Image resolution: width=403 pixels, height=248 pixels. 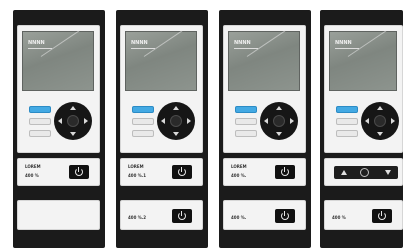 I want to click on center-ring-icon, so click(x=364, y=172).